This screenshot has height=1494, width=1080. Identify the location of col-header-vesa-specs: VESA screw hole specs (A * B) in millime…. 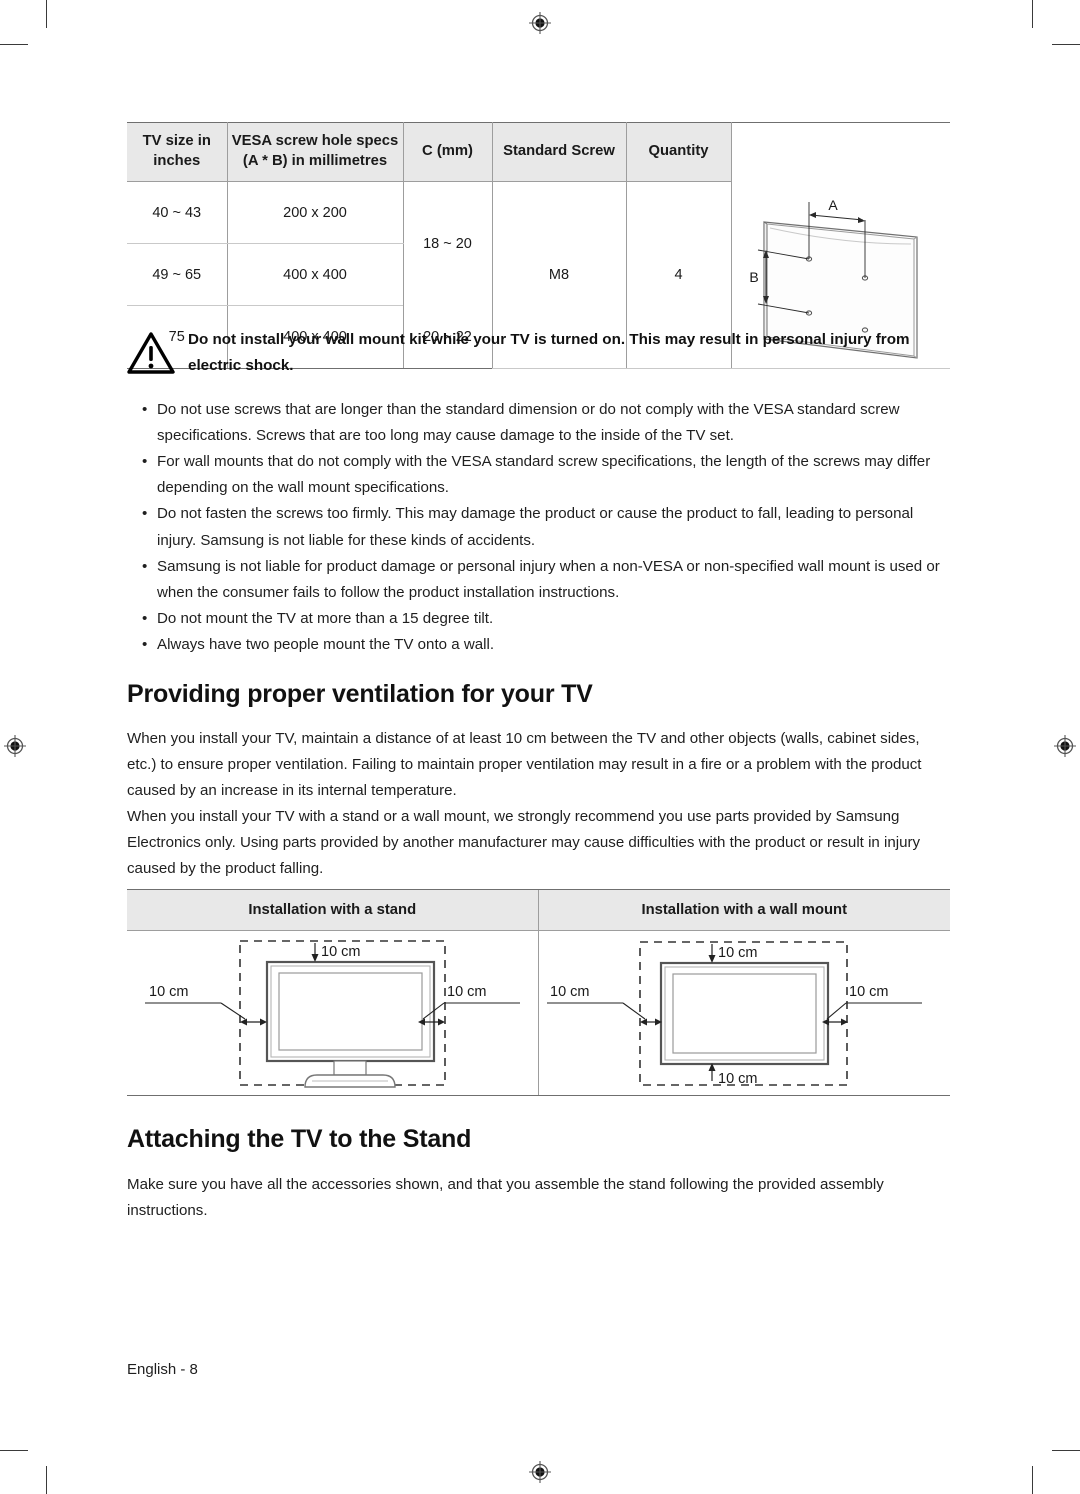
(315, 152).